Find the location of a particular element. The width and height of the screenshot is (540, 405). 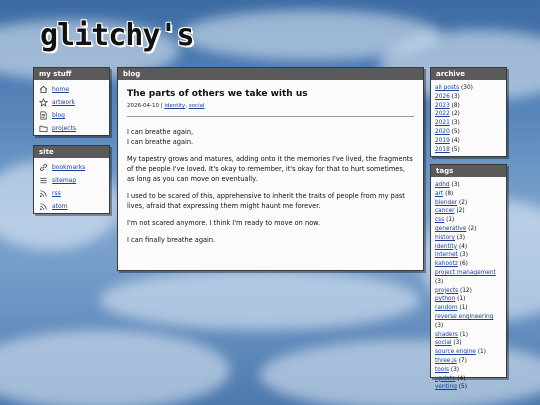

nav-label: rss is located at coordinates (56, 193).